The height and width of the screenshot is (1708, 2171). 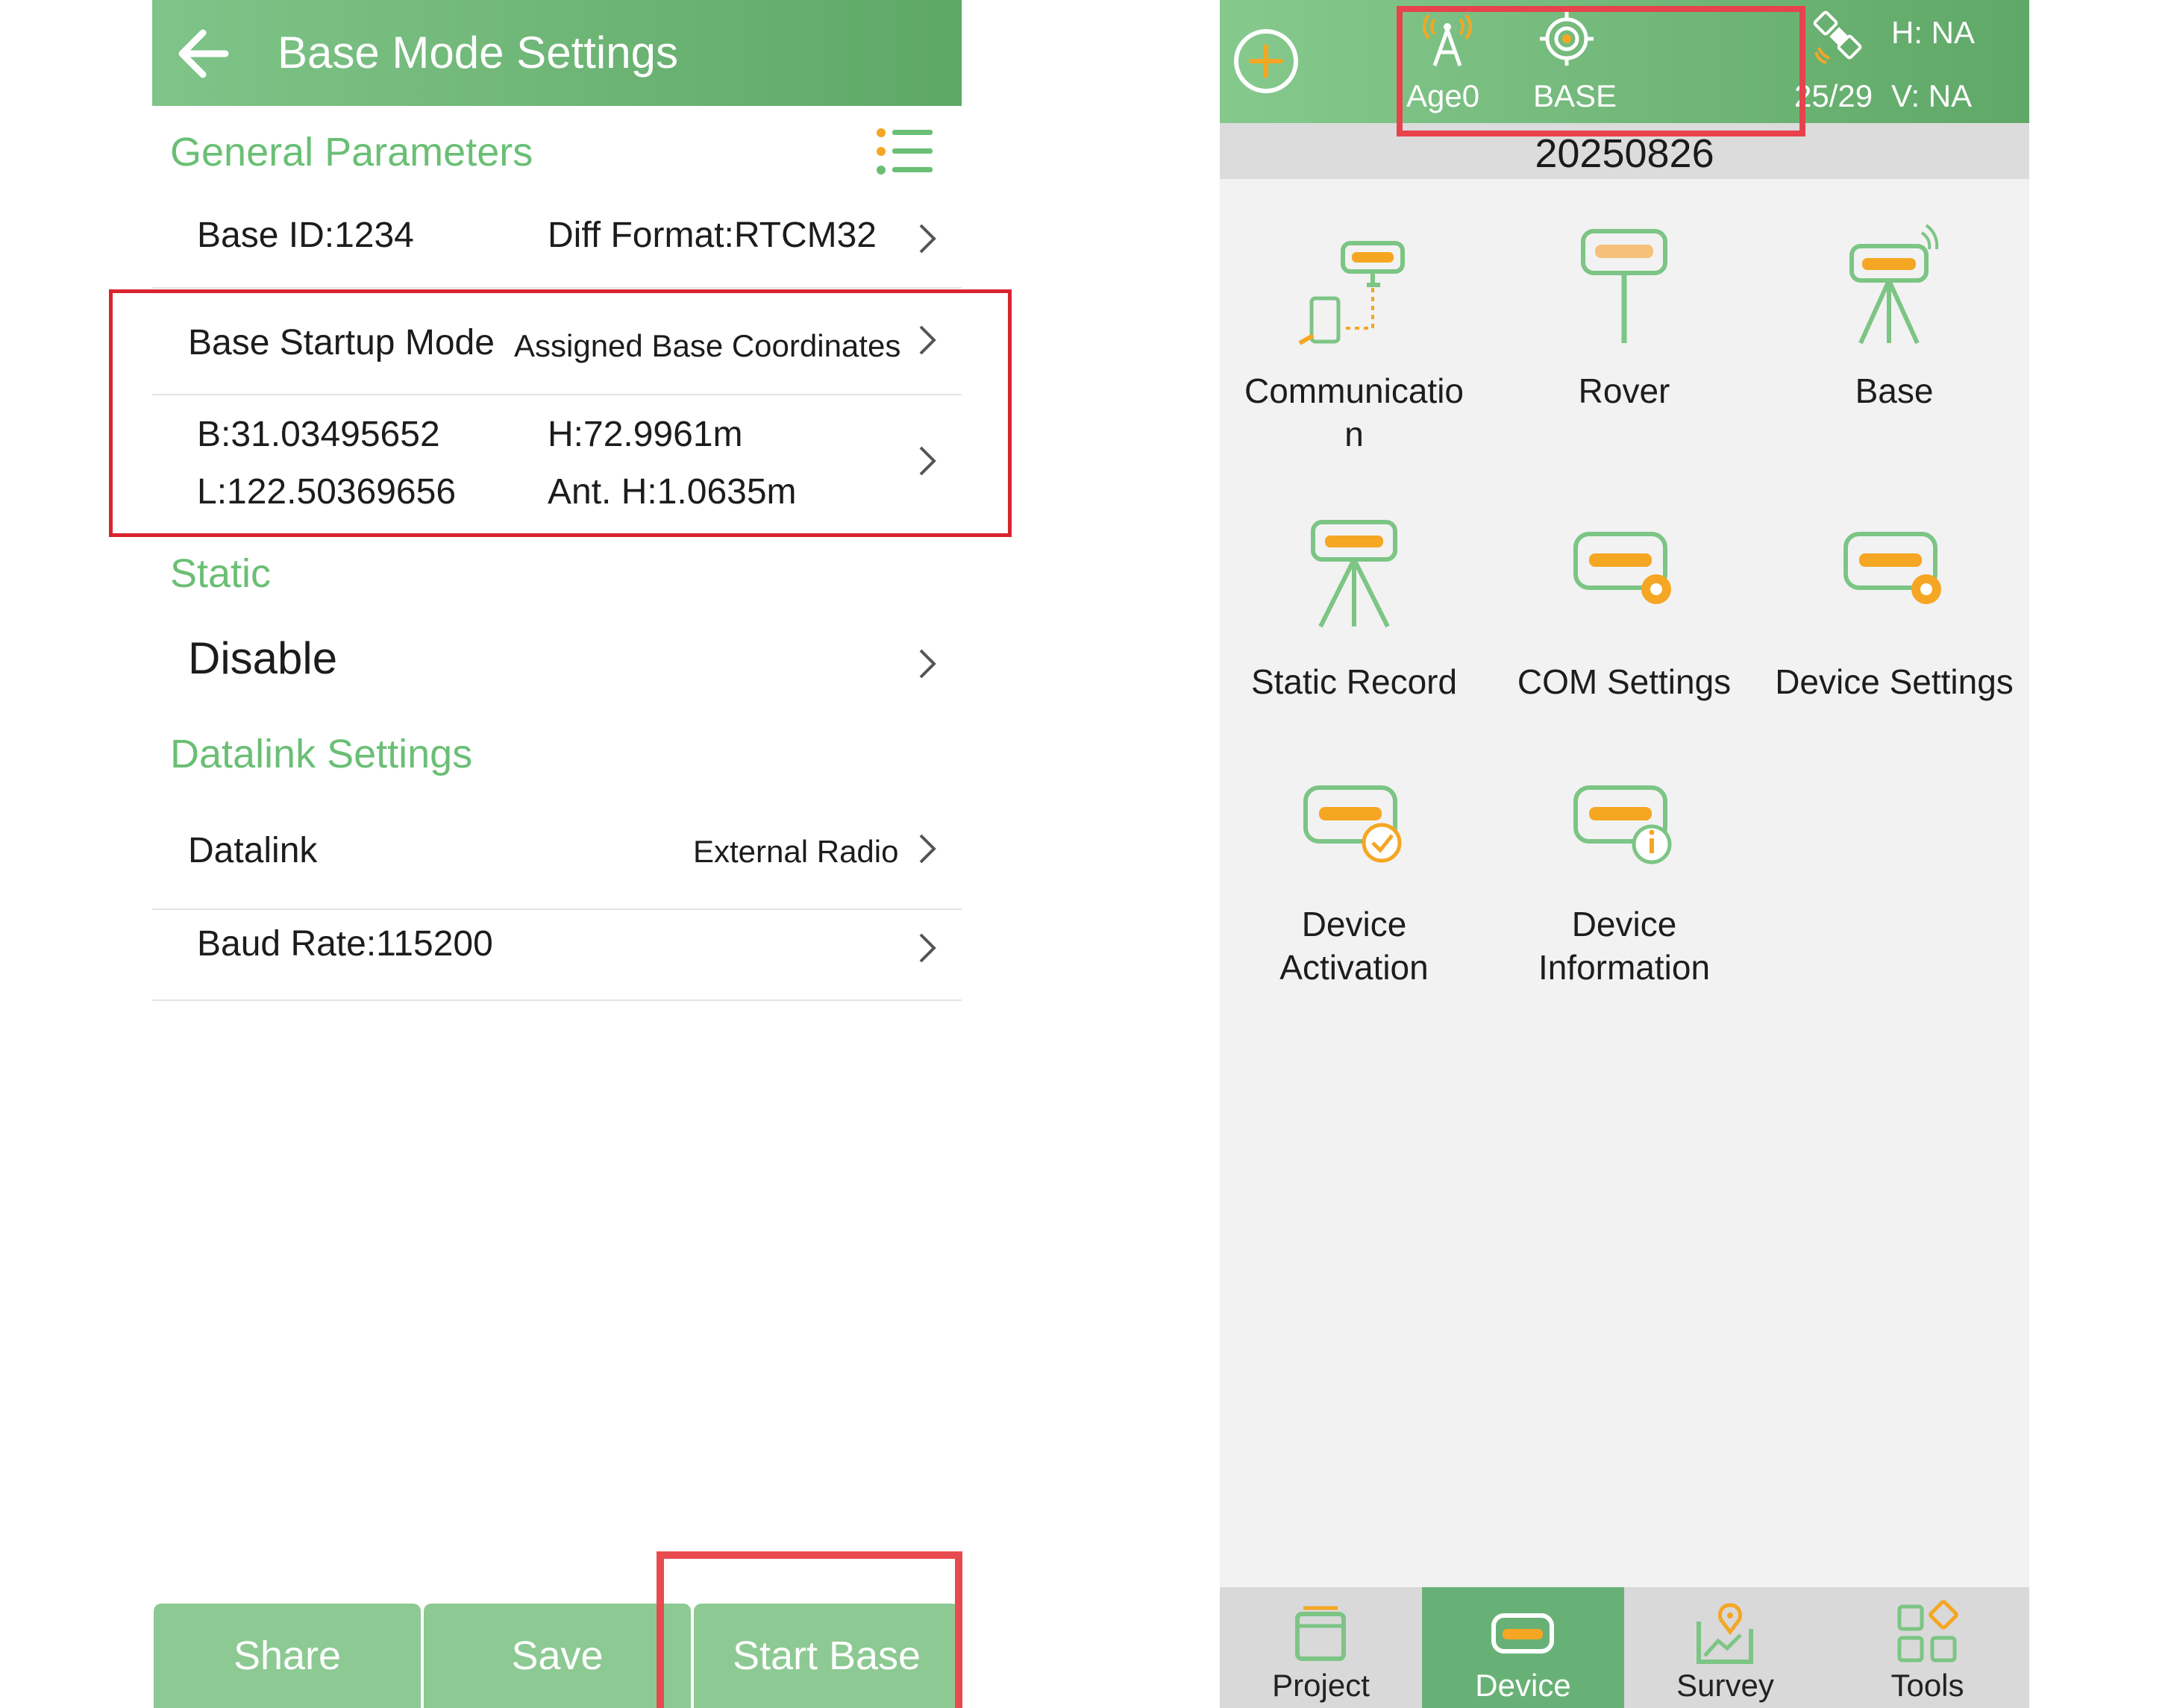 What do you see at coordinates (478, 53) in the screenshot?
I see `page-title: Base Mode Settings` at bounding box center [478, 53].